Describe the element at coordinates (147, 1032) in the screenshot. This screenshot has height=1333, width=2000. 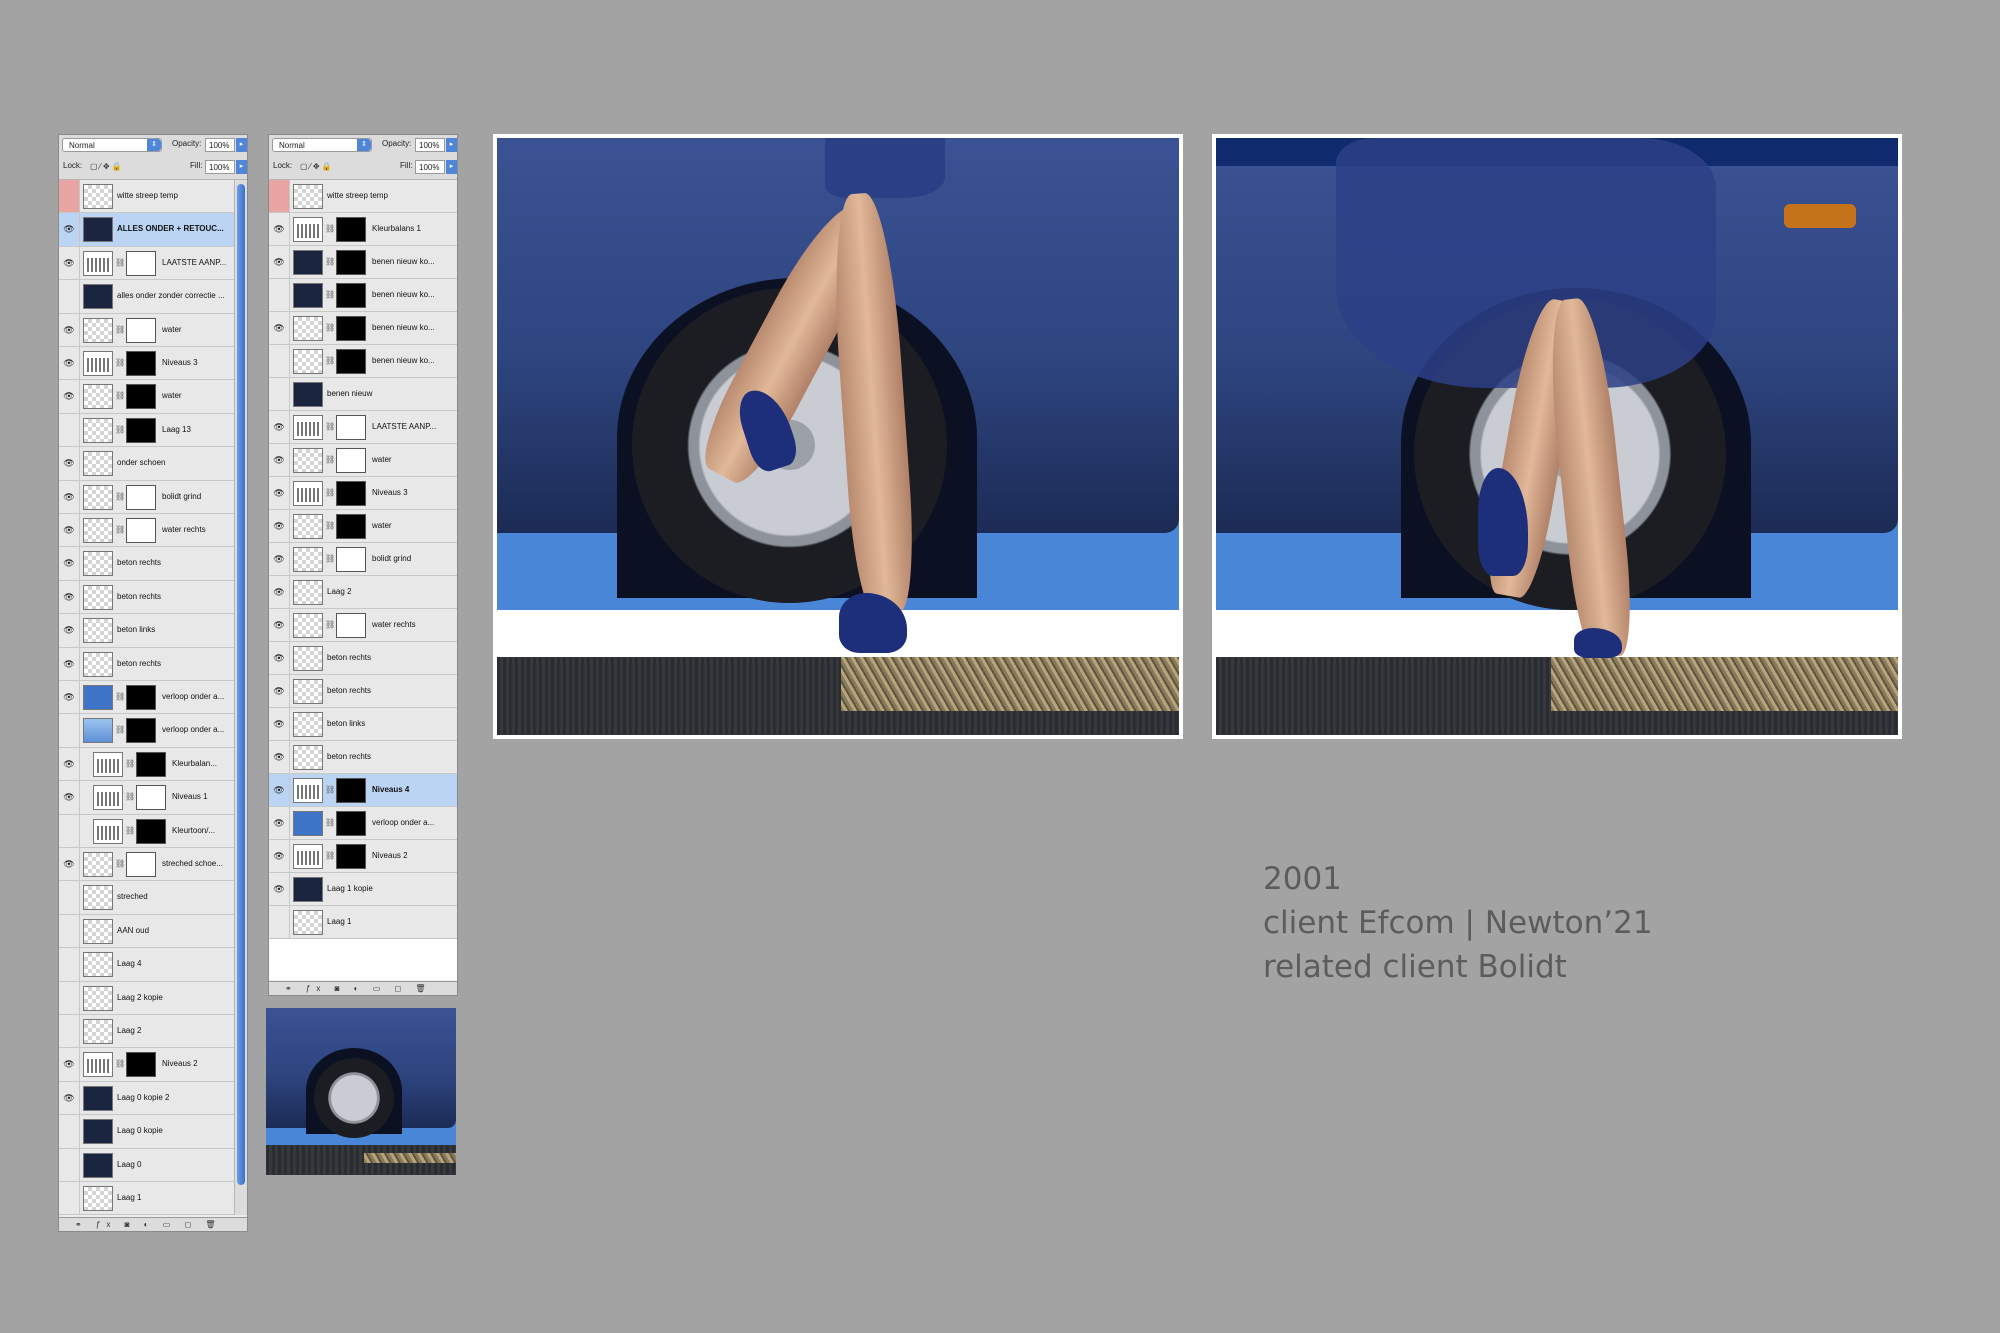
I see `layer-row: Laag 2` at that location.